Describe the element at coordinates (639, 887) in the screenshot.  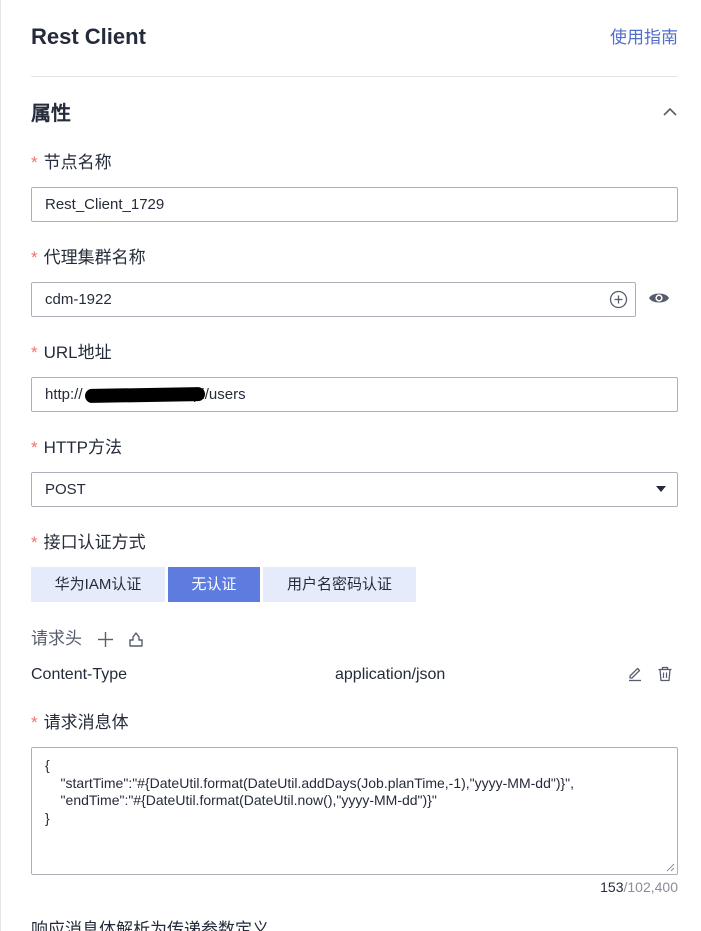
I see `char-counter: 153/102,400` at that location.